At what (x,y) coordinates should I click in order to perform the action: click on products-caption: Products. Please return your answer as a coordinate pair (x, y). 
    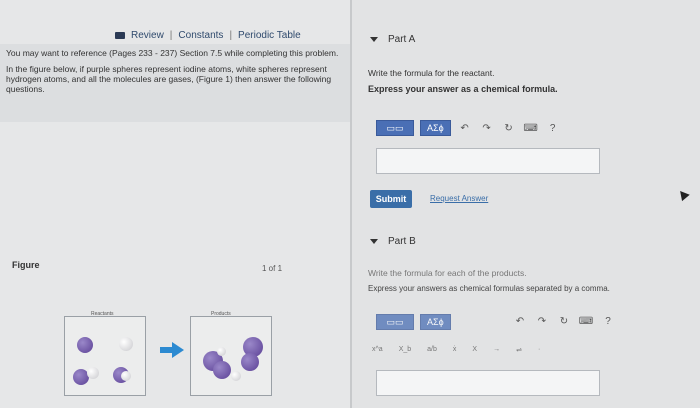
    Looking at the image, I should click on (221, 314).